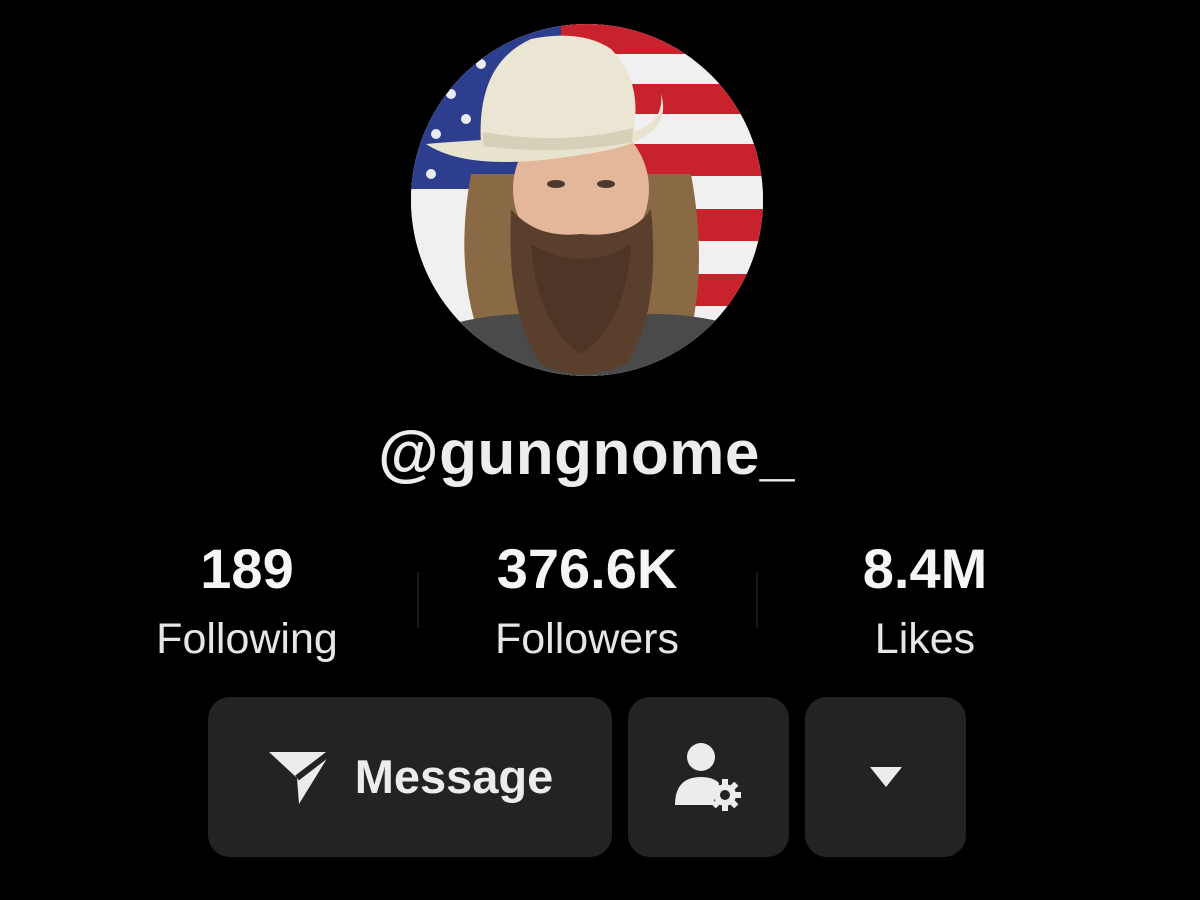 This screenshot has height=900, width=1200. What do you see at coordinates (301, 777) in the screenshot?
I see `send-arrow-icon` at bounding box center [301, 777].